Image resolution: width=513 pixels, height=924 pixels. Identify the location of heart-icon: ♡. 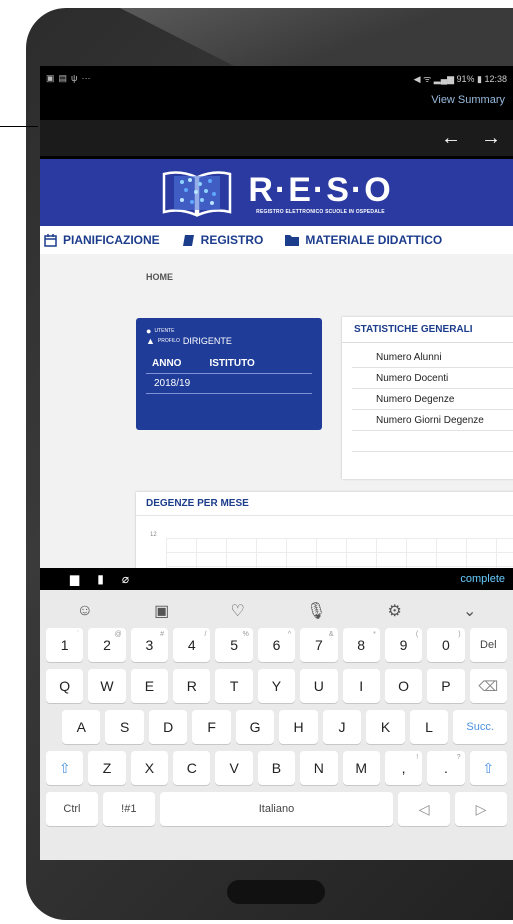
(237, 611).